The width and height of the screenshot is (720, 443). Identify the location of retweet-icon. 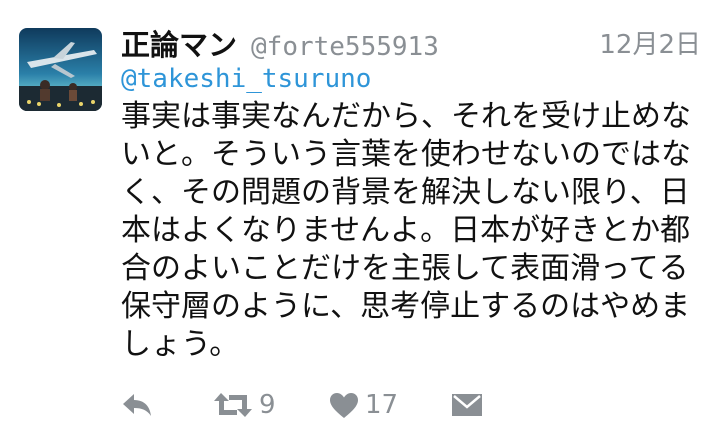
(233, 405).